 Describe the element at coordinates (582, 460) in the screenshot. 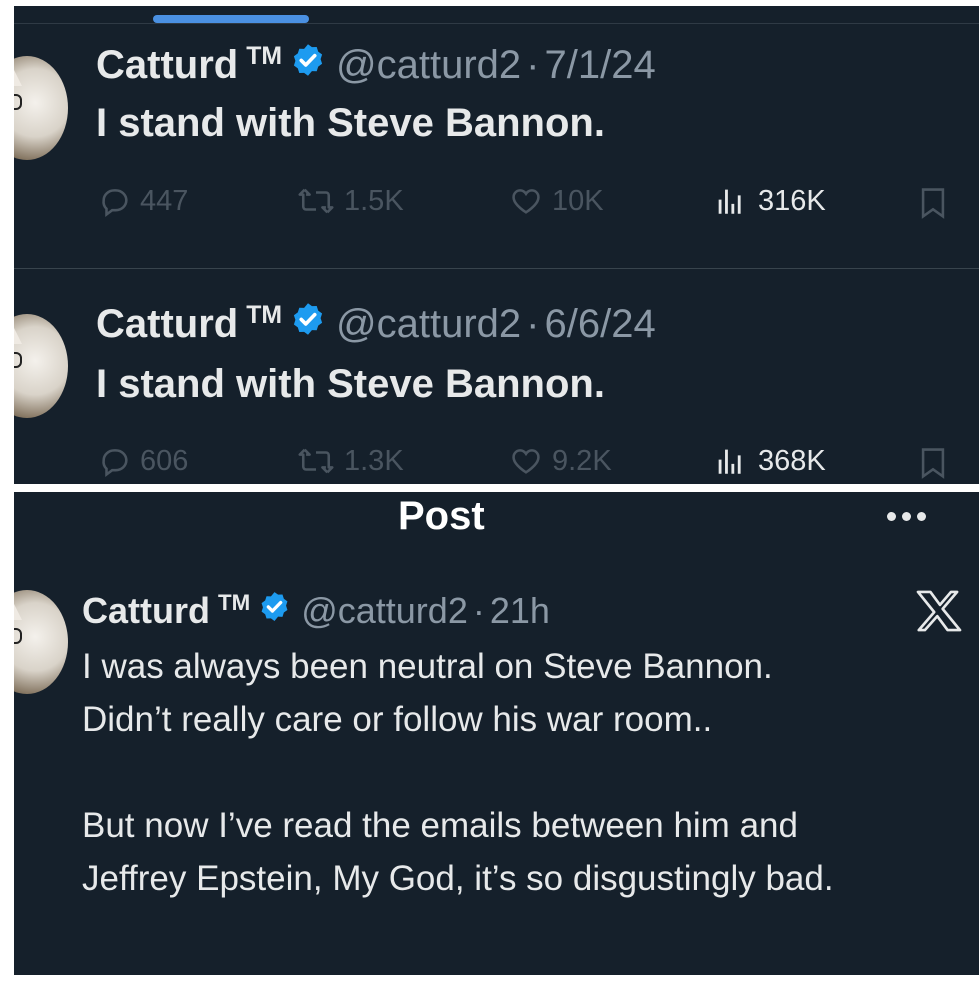

I see `like-count: 9.2K` at that location.